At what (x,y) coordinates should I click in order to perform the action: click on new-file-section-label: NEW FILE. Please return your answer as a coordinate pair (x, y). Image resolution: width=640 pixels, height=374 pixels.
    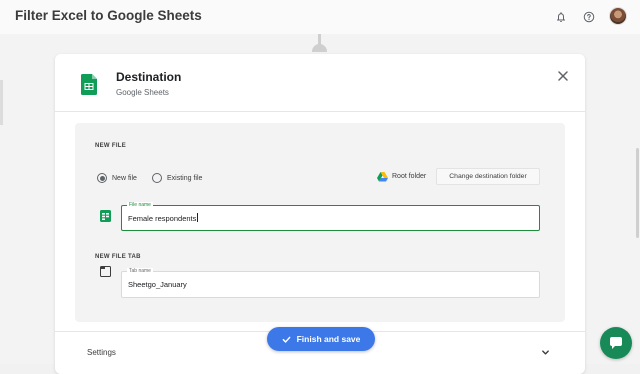
    Looking at the image, I should click on (111, 146).